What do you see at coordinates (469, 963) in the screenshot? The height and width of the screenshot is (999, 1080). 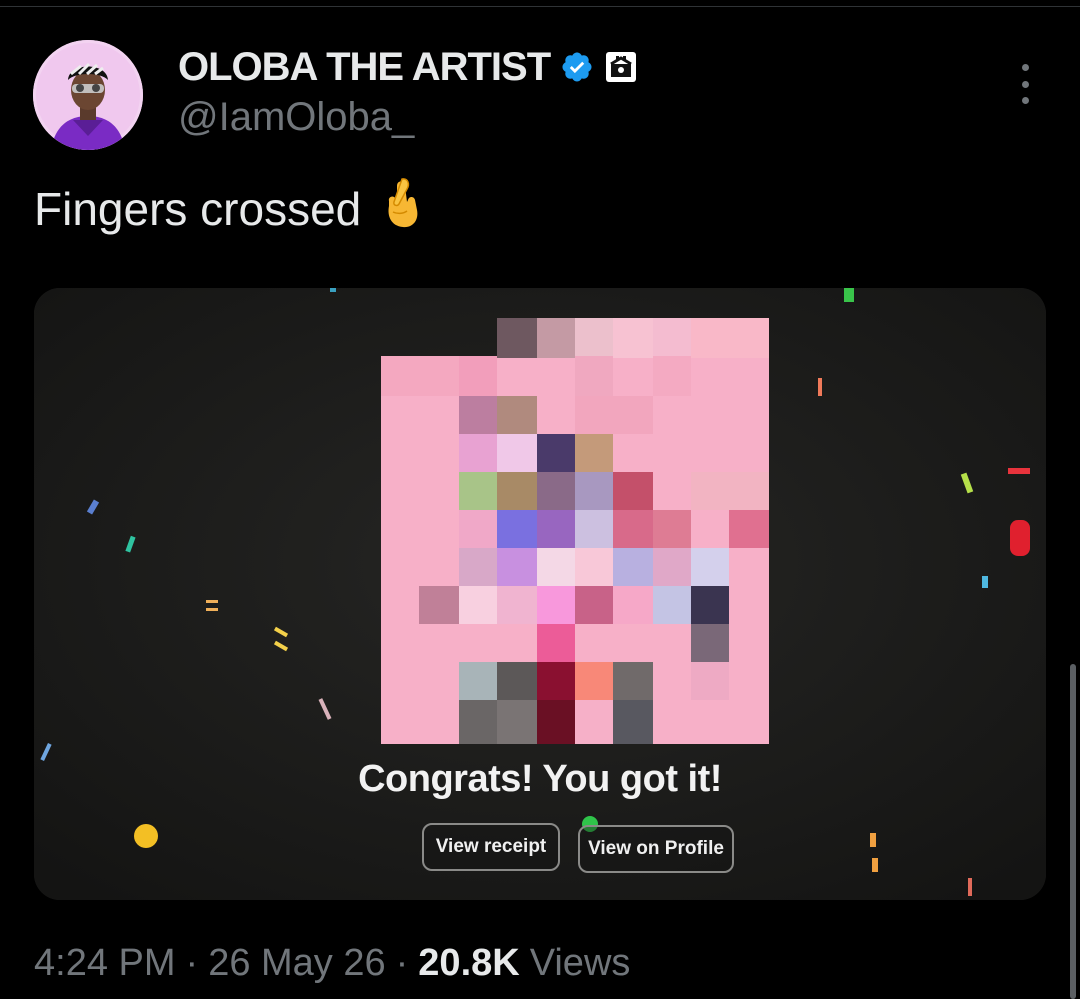 I see `views-count: 20.8K` at bounding box center [469, 963].